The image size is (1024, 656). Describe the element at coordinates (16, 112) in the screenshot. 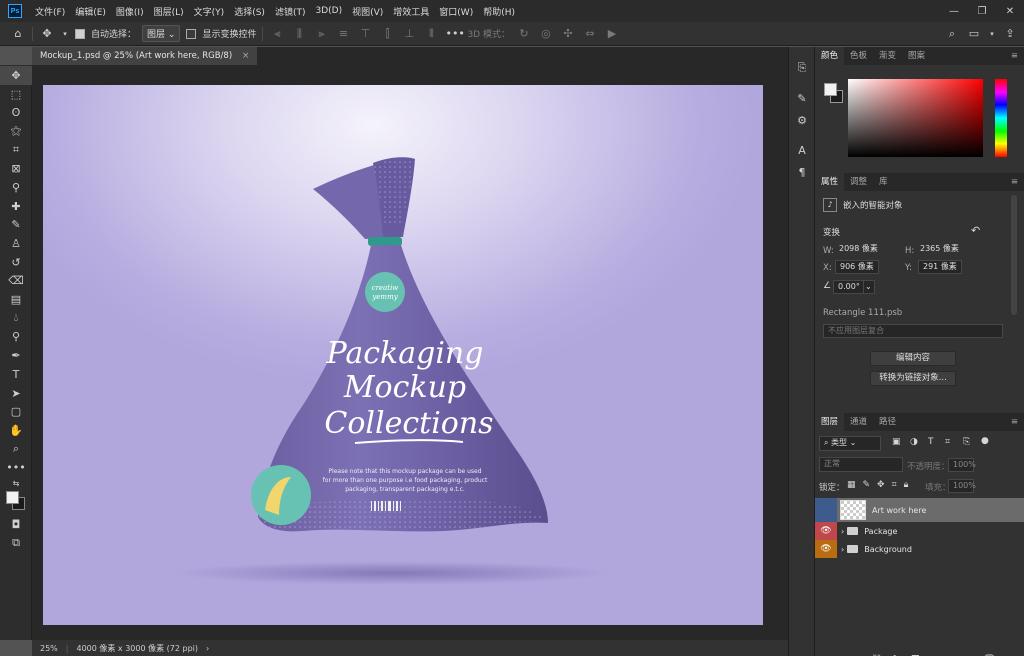

I see `lasso-tool-icon: ʘ` at that location.